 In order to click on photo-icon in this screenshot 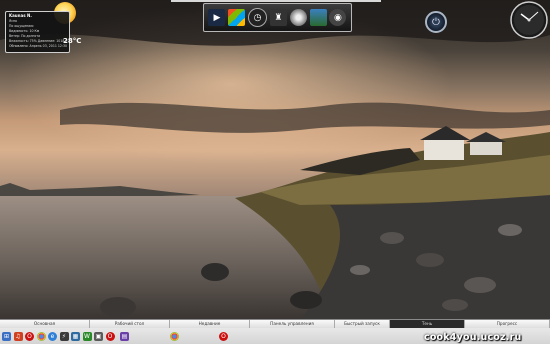, I will do `click(318, 17)`.